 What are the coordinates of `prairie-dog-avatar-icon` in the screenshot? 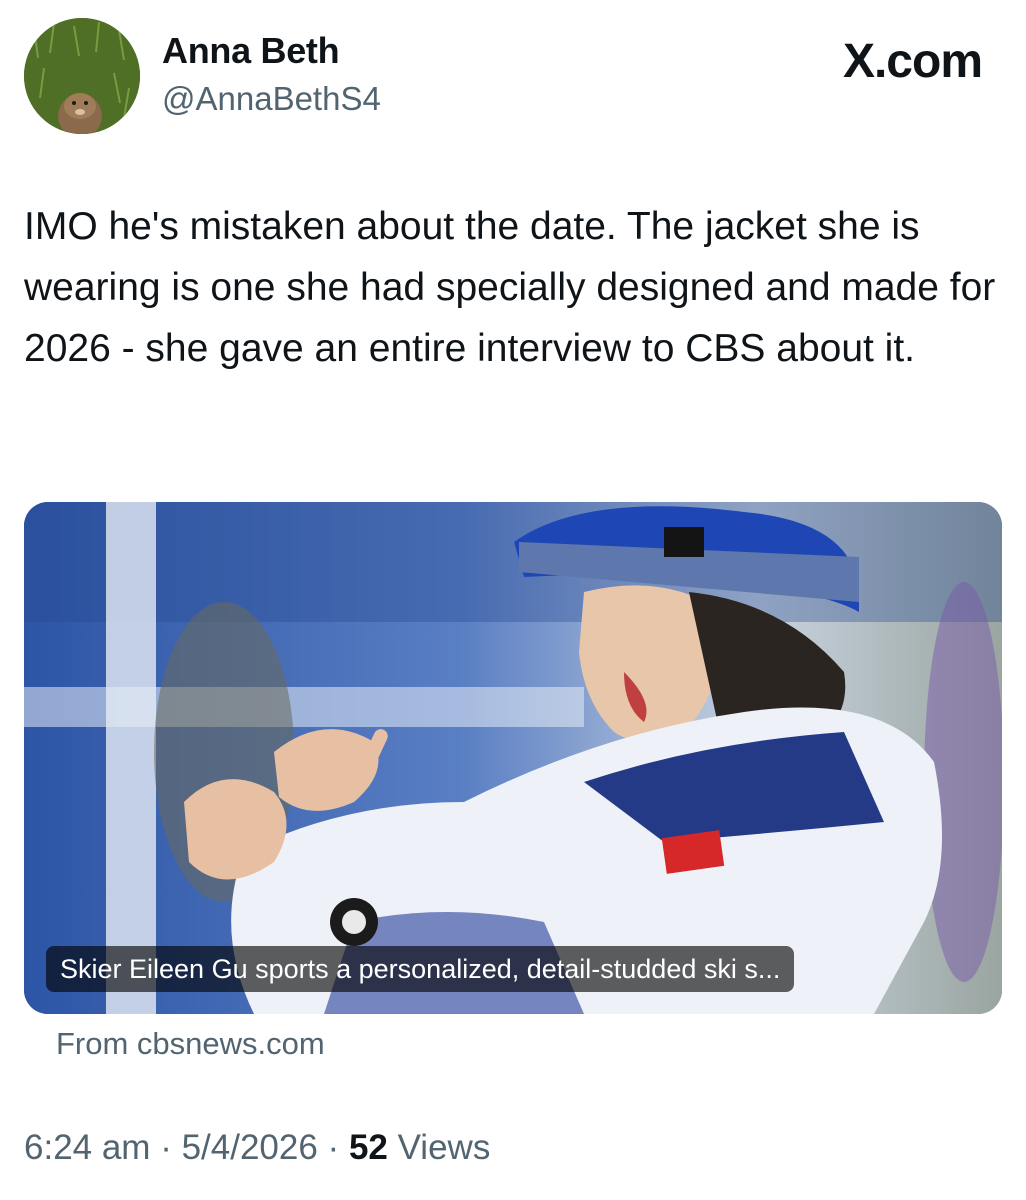 It's located at (82, 76).